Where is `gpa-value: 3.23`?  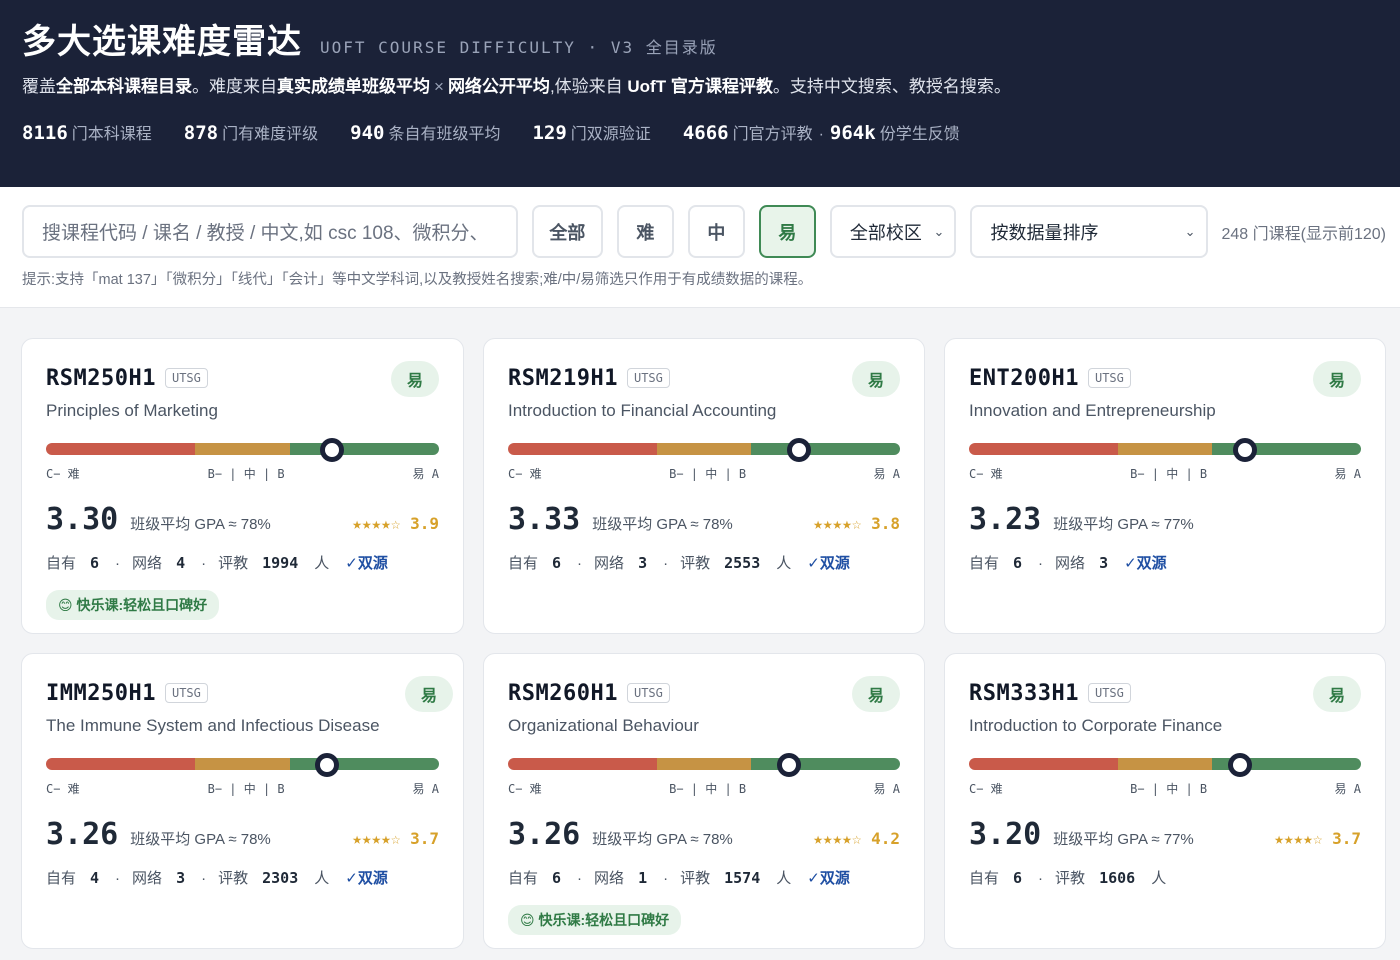
gpa-value: 3.23 is located at coordinates (1005, 519).